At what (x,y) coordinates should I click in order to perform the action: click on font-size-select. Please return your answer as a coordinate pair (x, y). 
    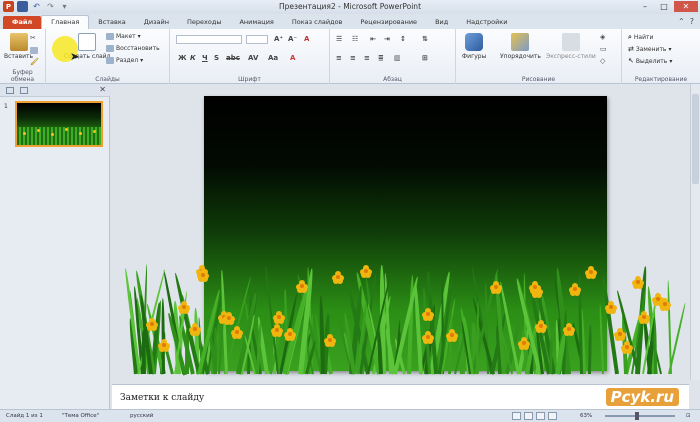
    Looking at the image, I should click on (257, 39).